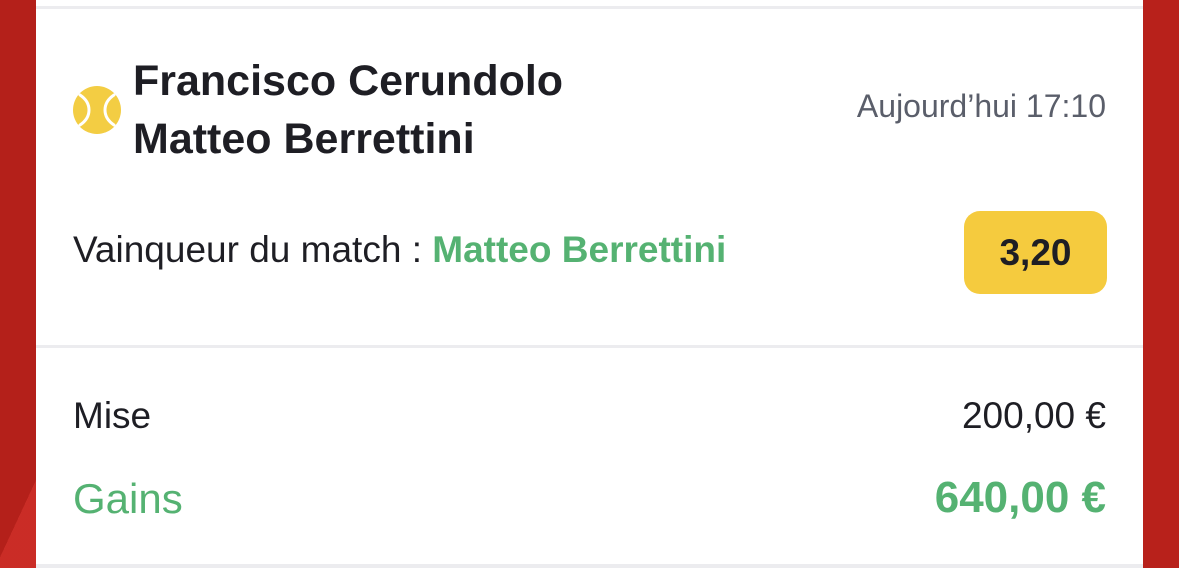 The width and height of the screenshot is (1179, 568). I want to click on odds-badge: 3,20, so click(1035, 252).